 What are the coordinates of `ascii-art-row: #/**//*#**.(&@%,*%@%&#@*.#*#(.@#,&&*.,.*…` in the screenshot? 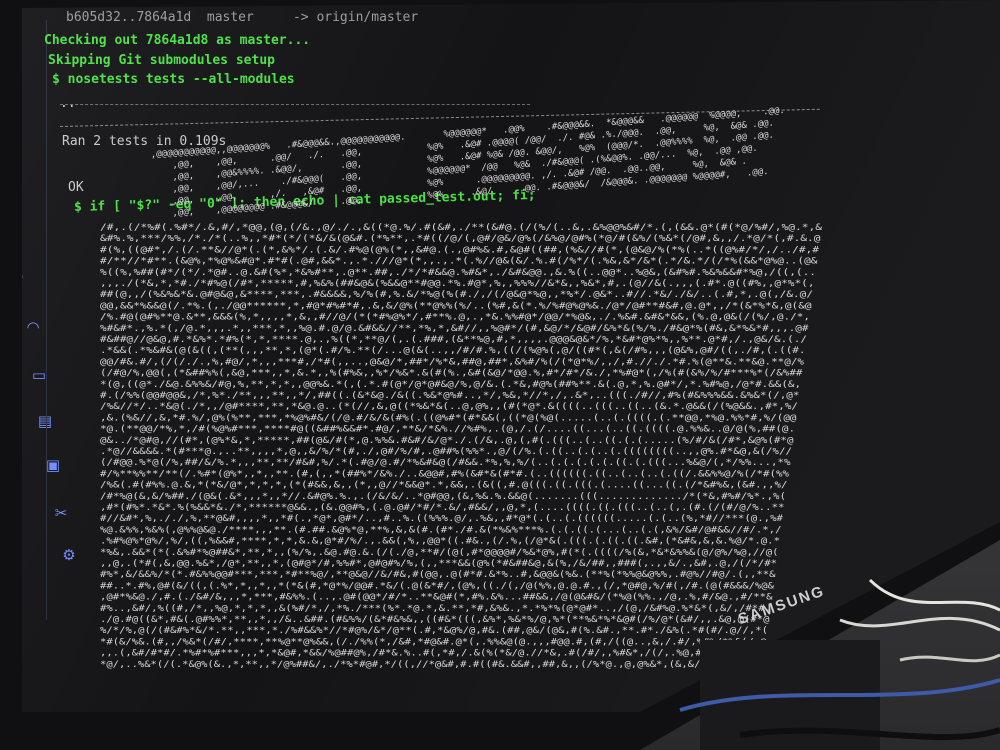 It's located at (459, 262).